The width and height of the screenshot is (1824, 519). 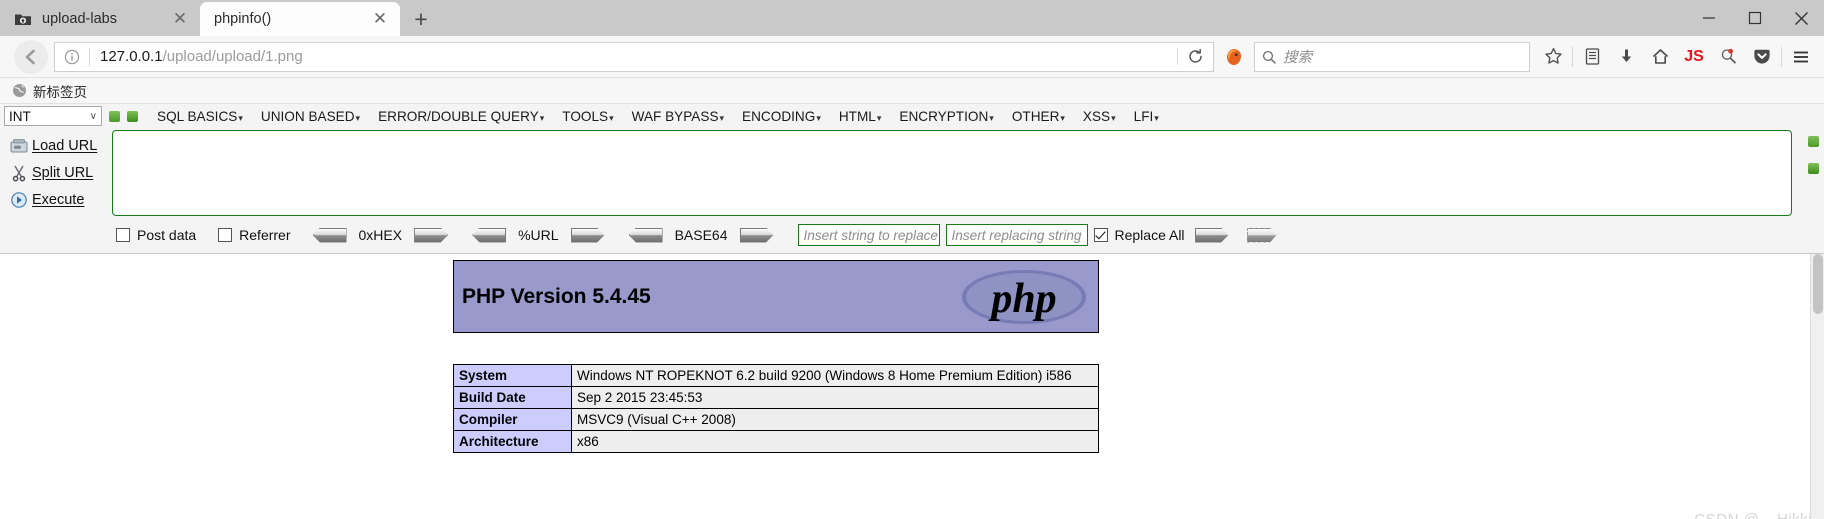 I want to click on hackbar-menu-waf-bypass: WAF BYPASS▾, so click(x=678, y=116).